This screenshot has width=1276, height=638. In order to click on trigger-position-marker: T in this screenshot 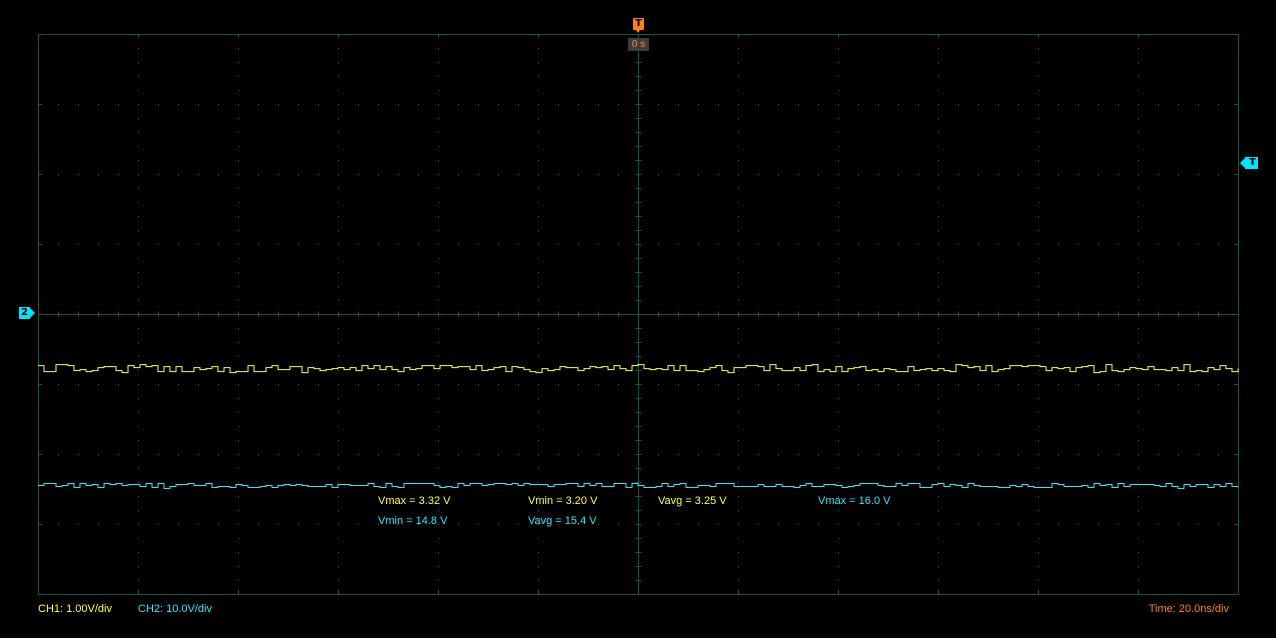, I will do `click(638, 25)`.